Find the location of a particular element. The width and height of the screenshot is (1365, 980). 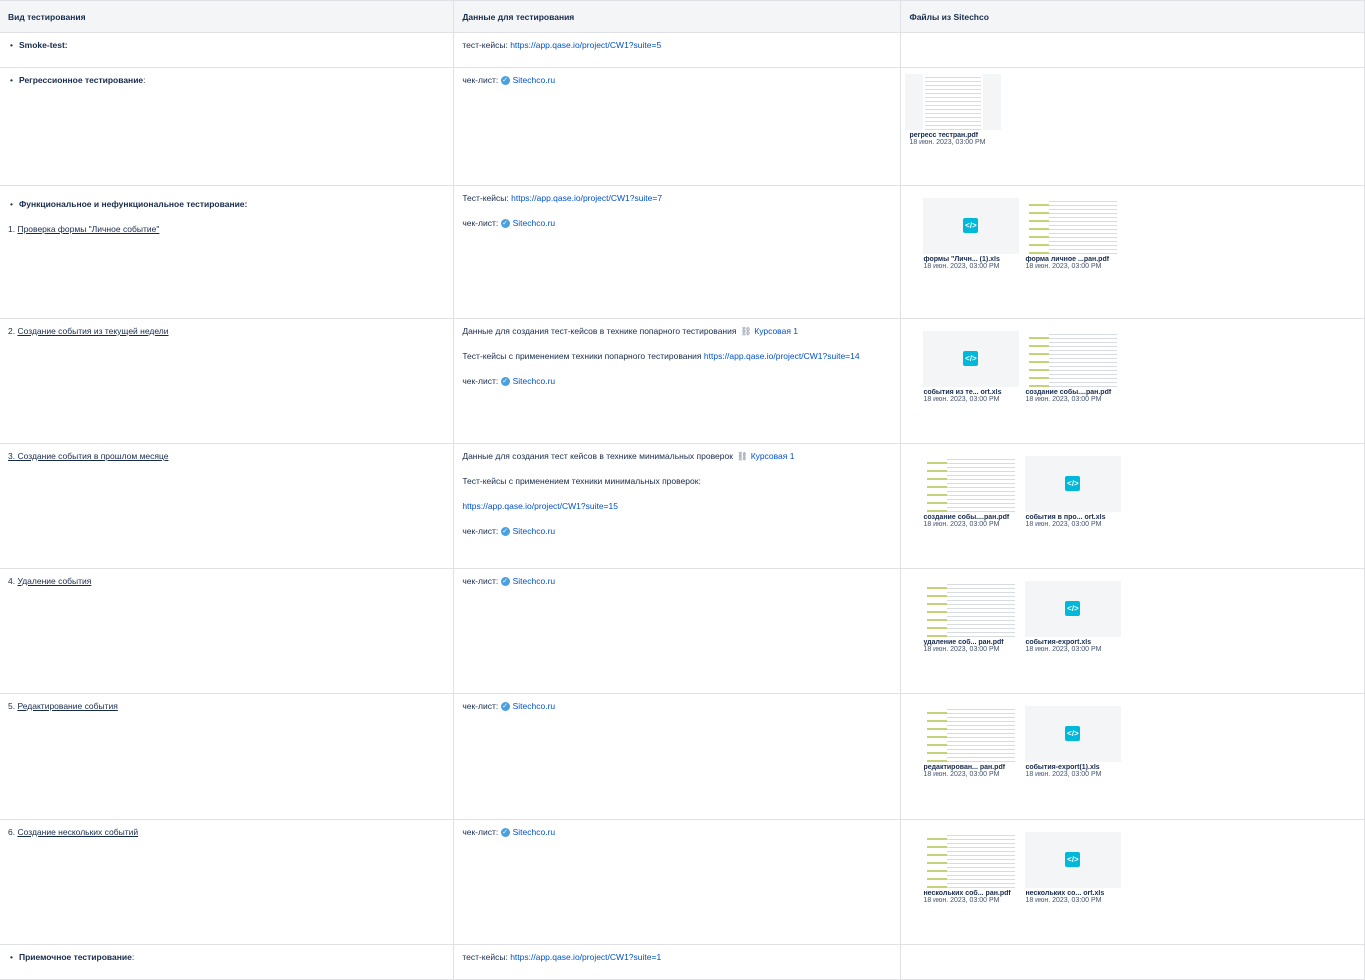

many-item-link: Создание нескольких событий is located at coordinates (77, 832).